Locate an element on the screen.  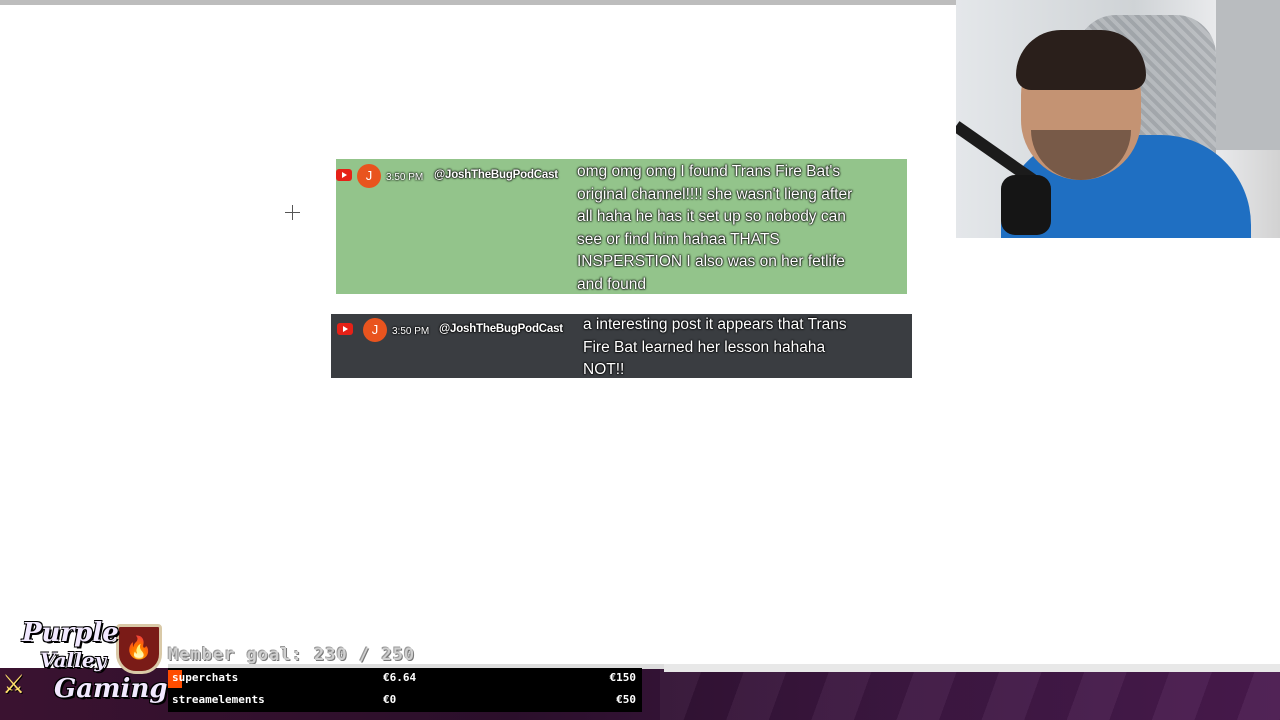
goal-name: superchats is located at coordinates (205, 677).